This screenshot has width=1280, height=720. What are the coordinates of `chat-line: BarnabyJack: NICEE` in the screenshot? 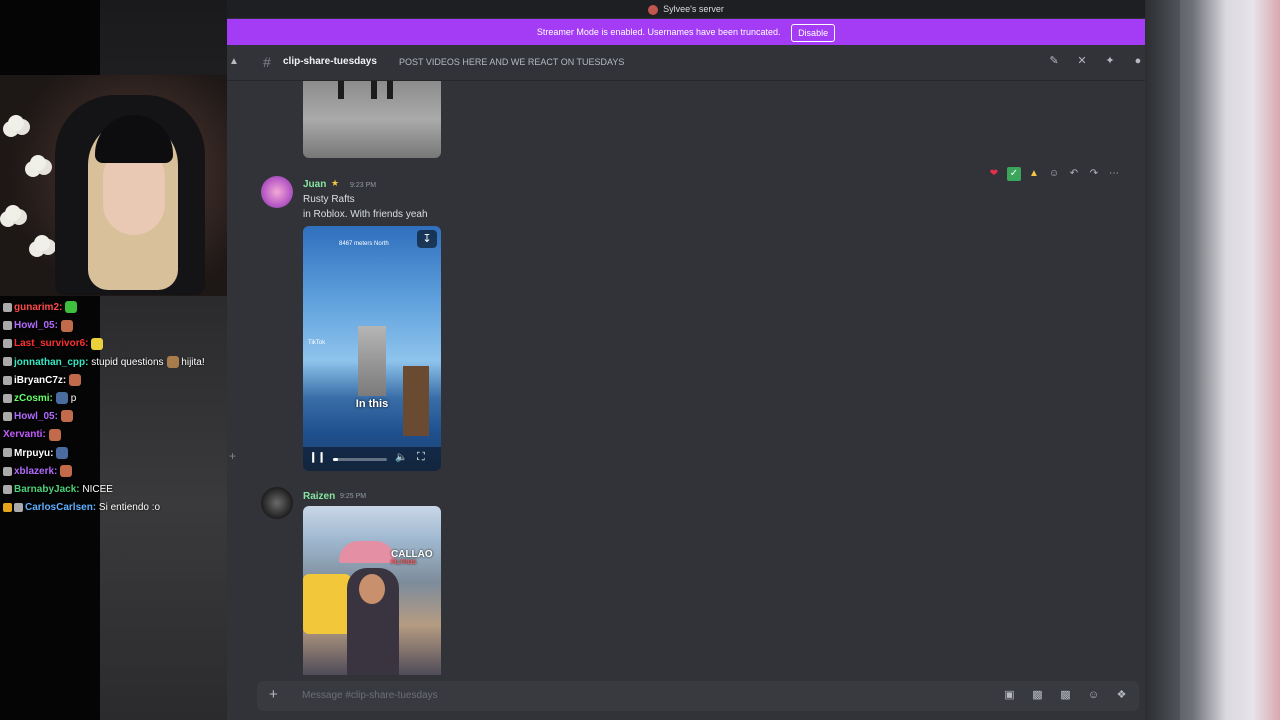 It's located at (113, 490).